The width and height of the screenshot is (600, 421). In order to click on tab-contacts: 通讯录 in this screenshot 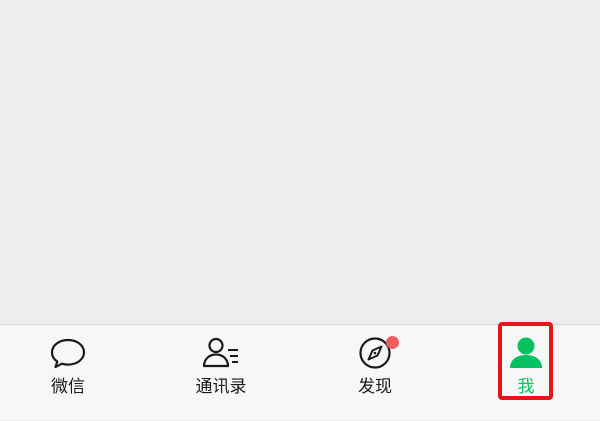, I will do `click(221, 373)`.